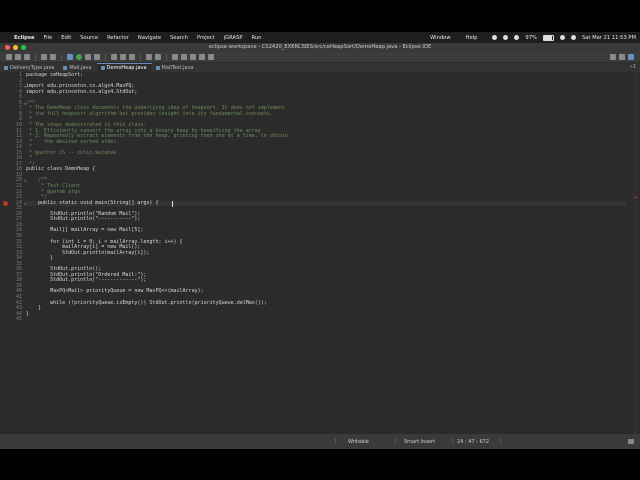  I want to click on menu-edit: Edit, so click(66, 38).